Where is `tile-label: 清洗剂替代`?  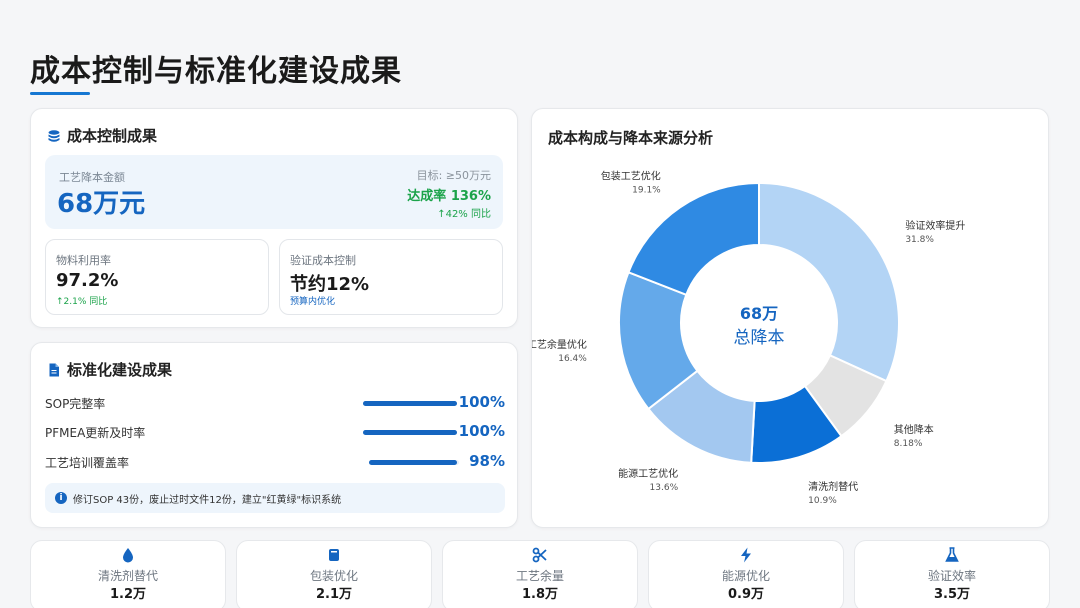 tile-label: 清洗剂替代 is located at coordinates (127, 576).